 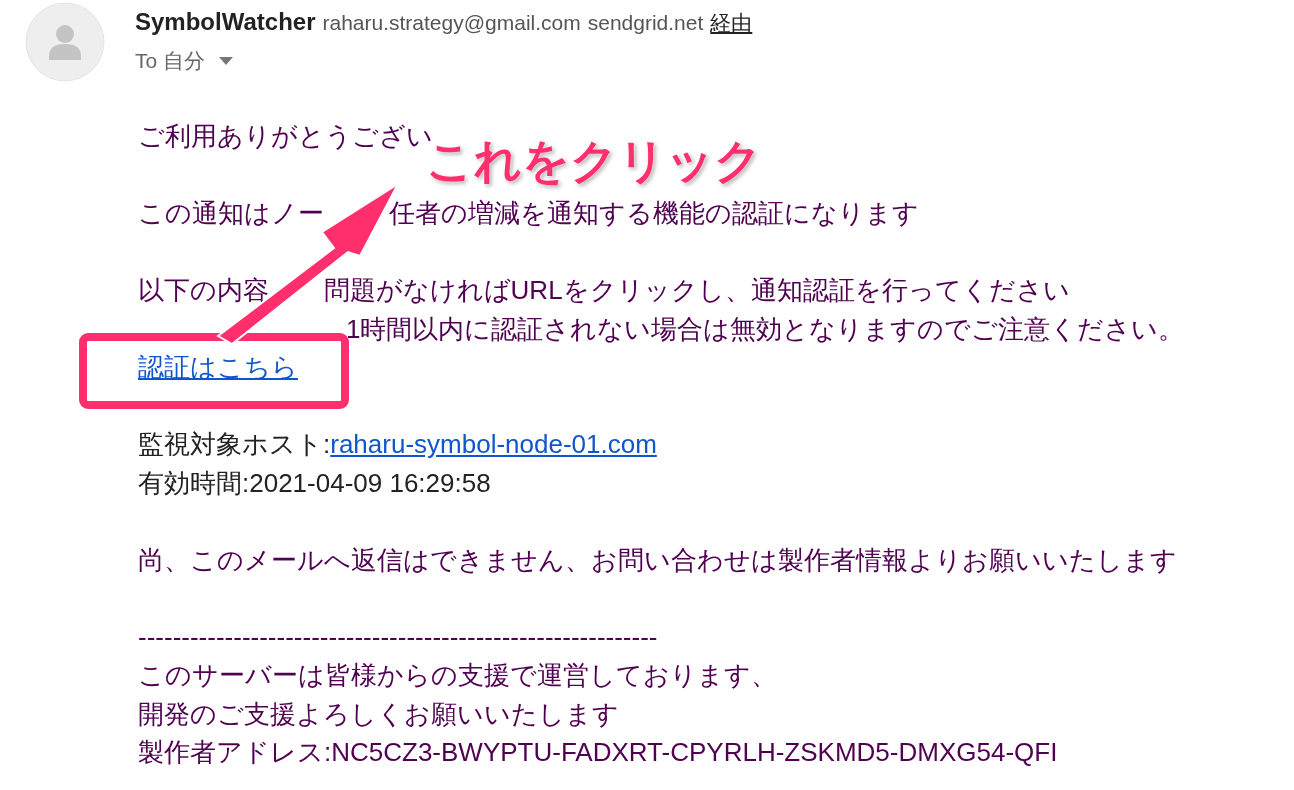 What do you see at coordinates (765, 328) in the screenshot?
I see `body-text: 1時間以内に認証されない場合は無効となりますのでご注意ください。` at bounding box center [765, 328].